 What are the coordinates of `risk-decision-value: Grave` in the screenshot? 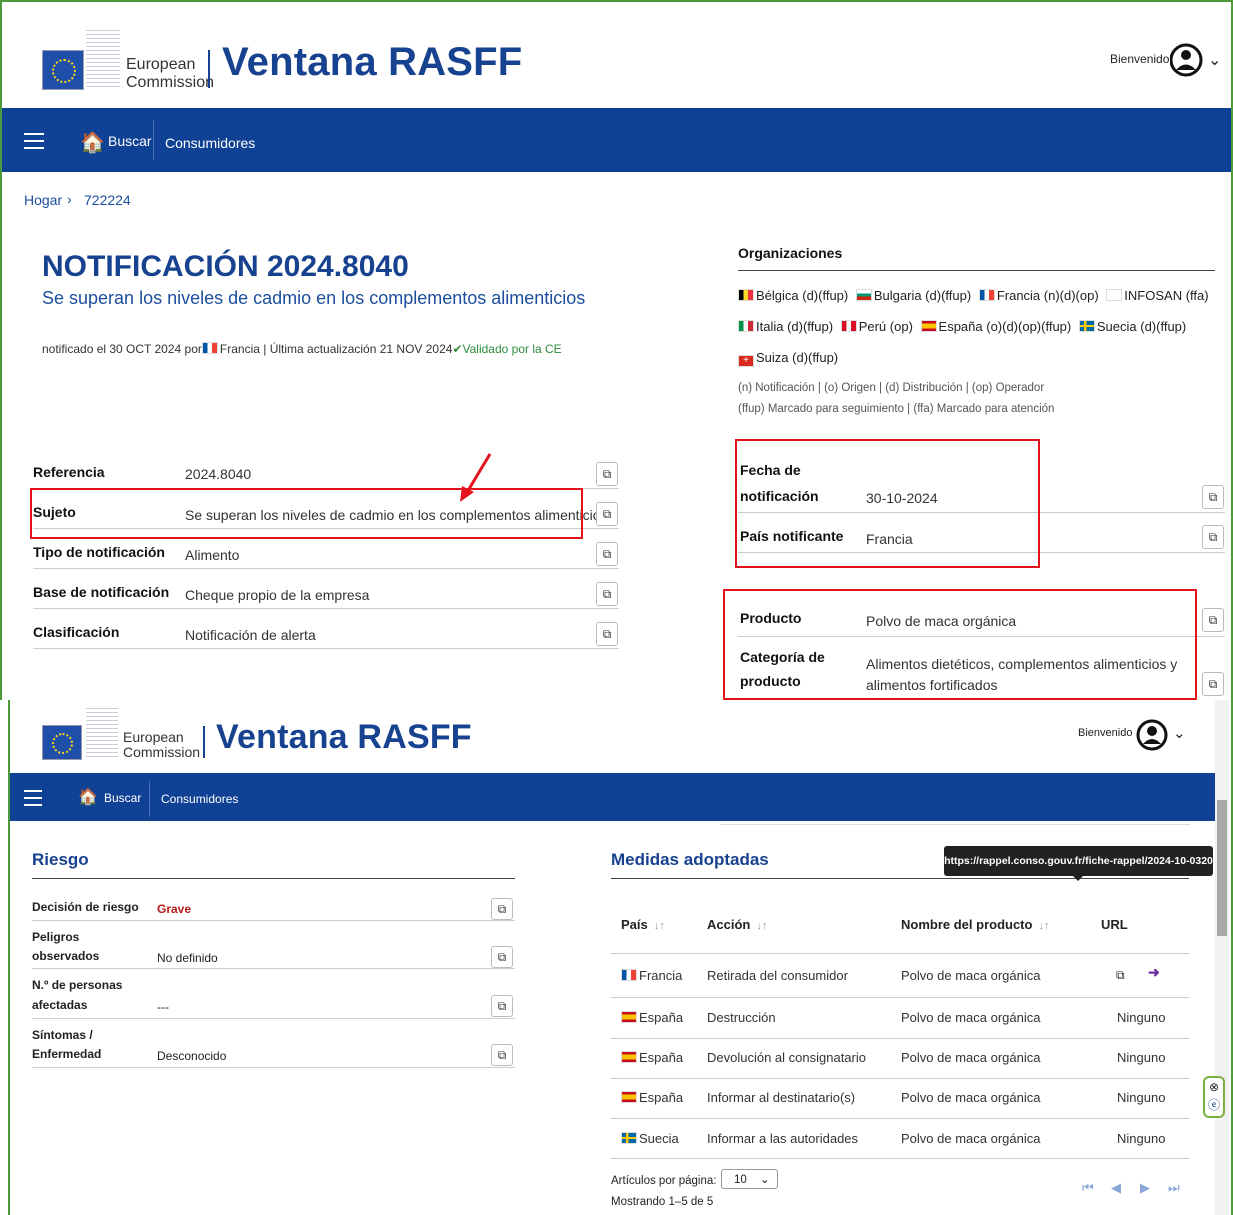 It's located at (174, 909).